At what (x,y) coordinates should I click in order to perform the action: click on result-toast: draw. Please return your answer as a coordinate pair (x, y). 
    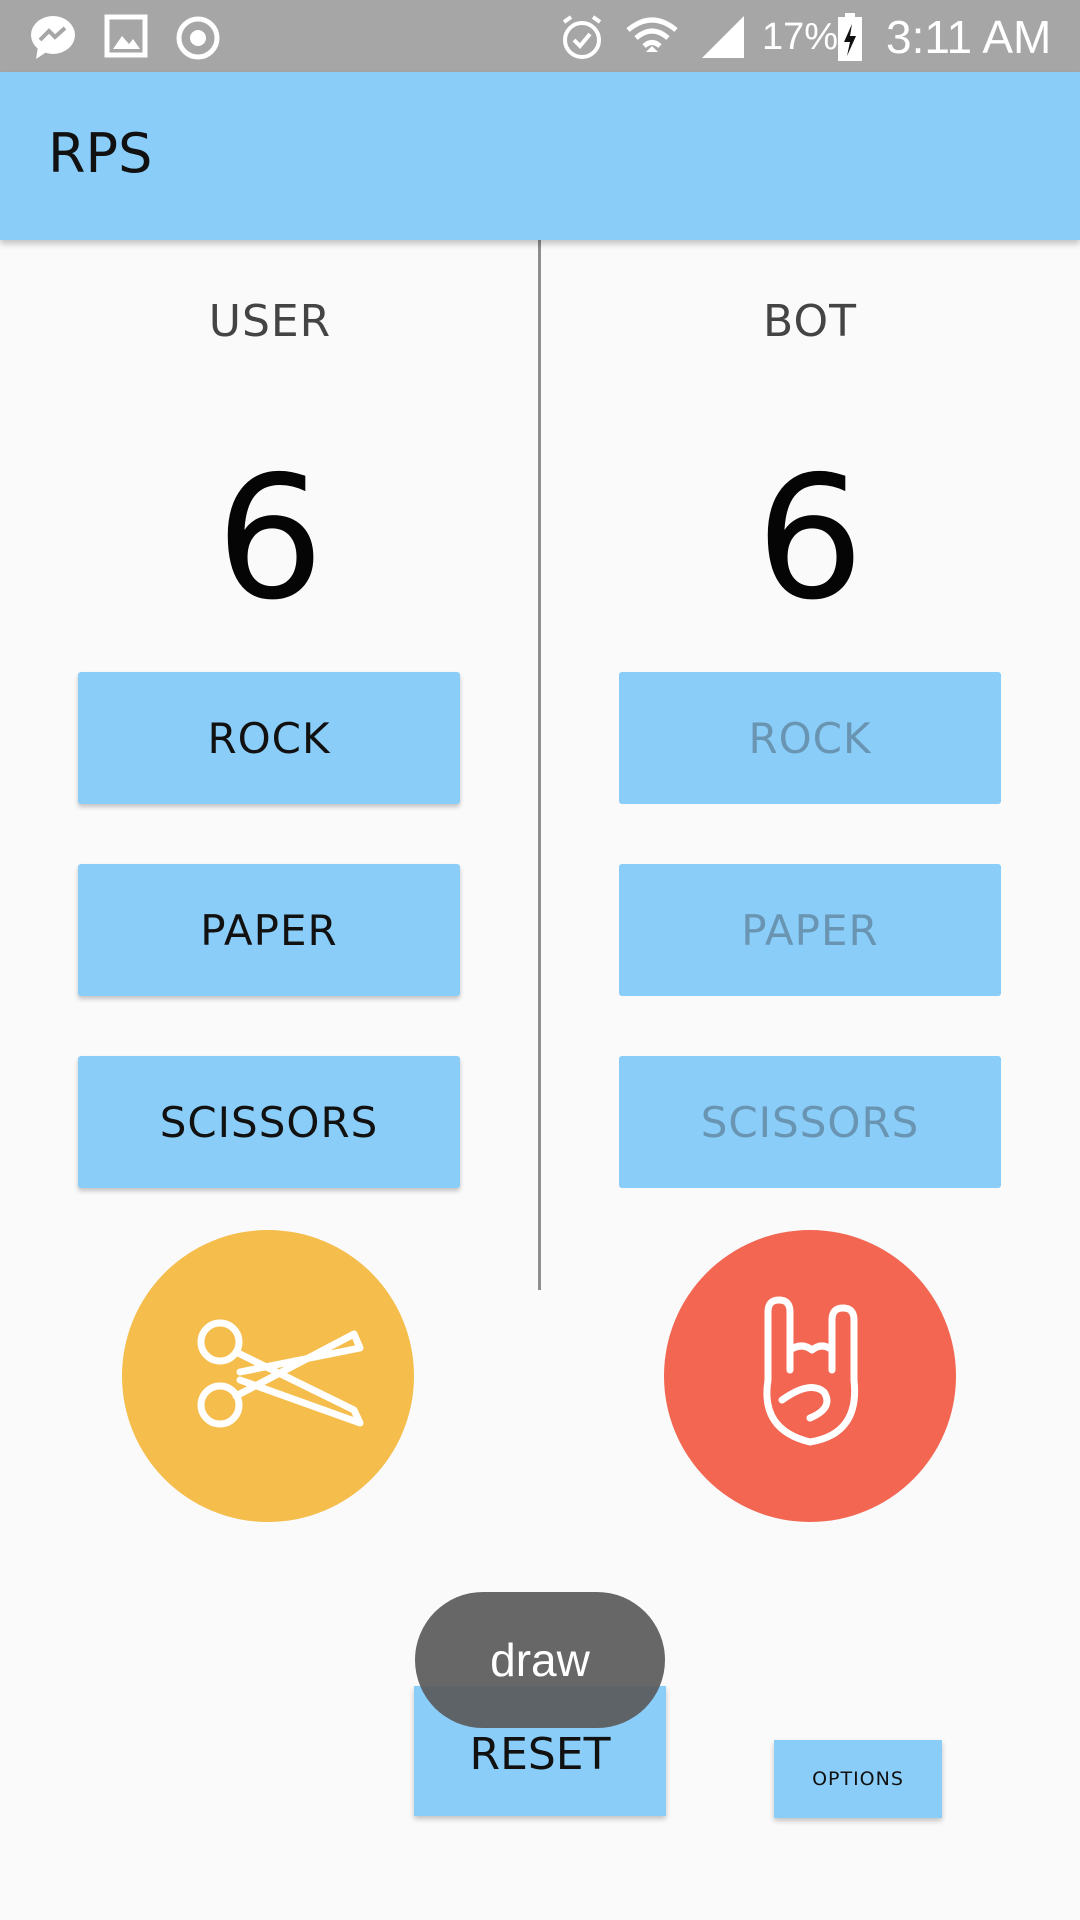
    Looking at the image, I should click on (540, 1660).